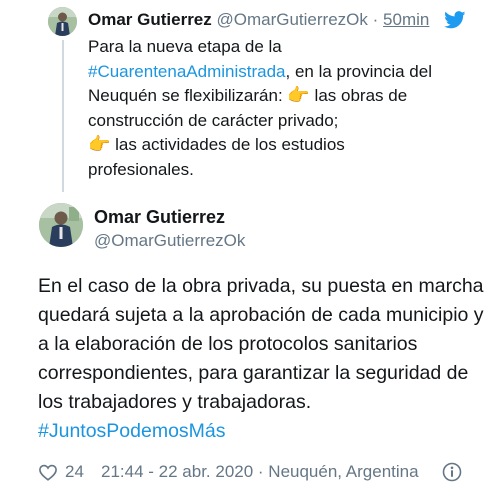  What do you see at coordinates (452, 472) in the screenshot?
I see `info-icon` at bounding box center [452, 472].